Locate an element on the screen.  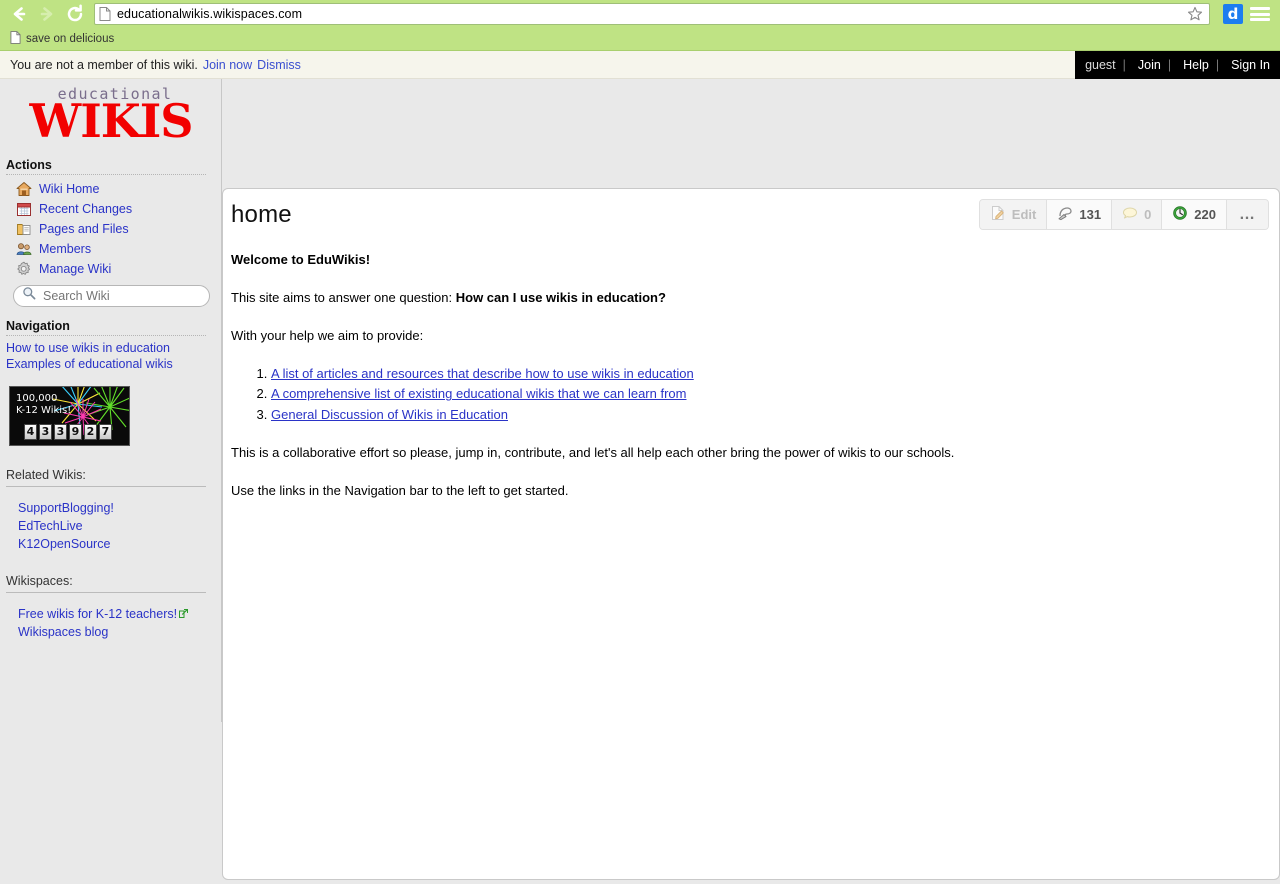
nav-link-how-to-use-wikis: How to use wikis in education is located at coordinates (111, 348).